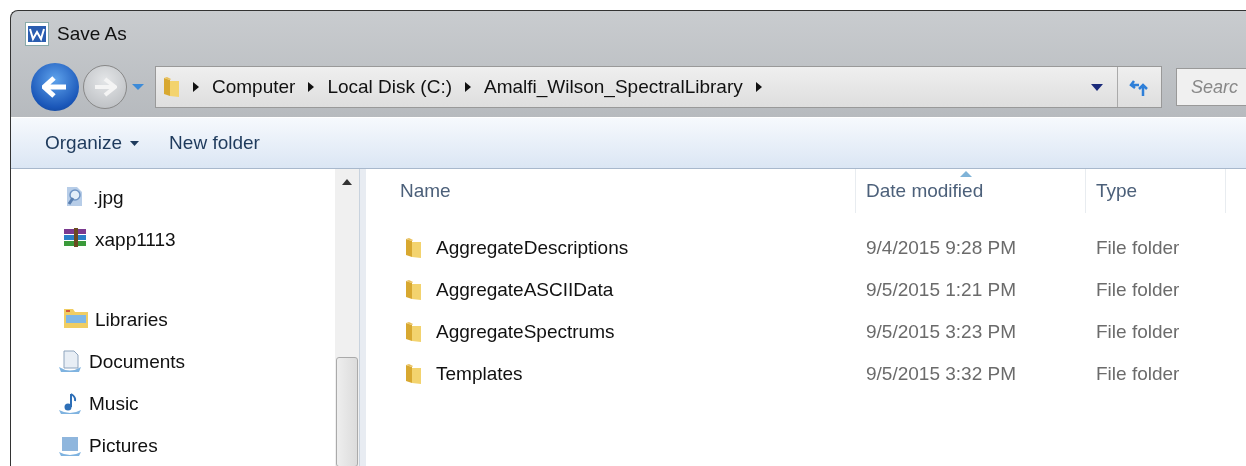 The image size is (1246, 466). Describe the element at coordinates (525, 290) in the screenshot. I see `file-name: AggregateASCIIData` at that location.